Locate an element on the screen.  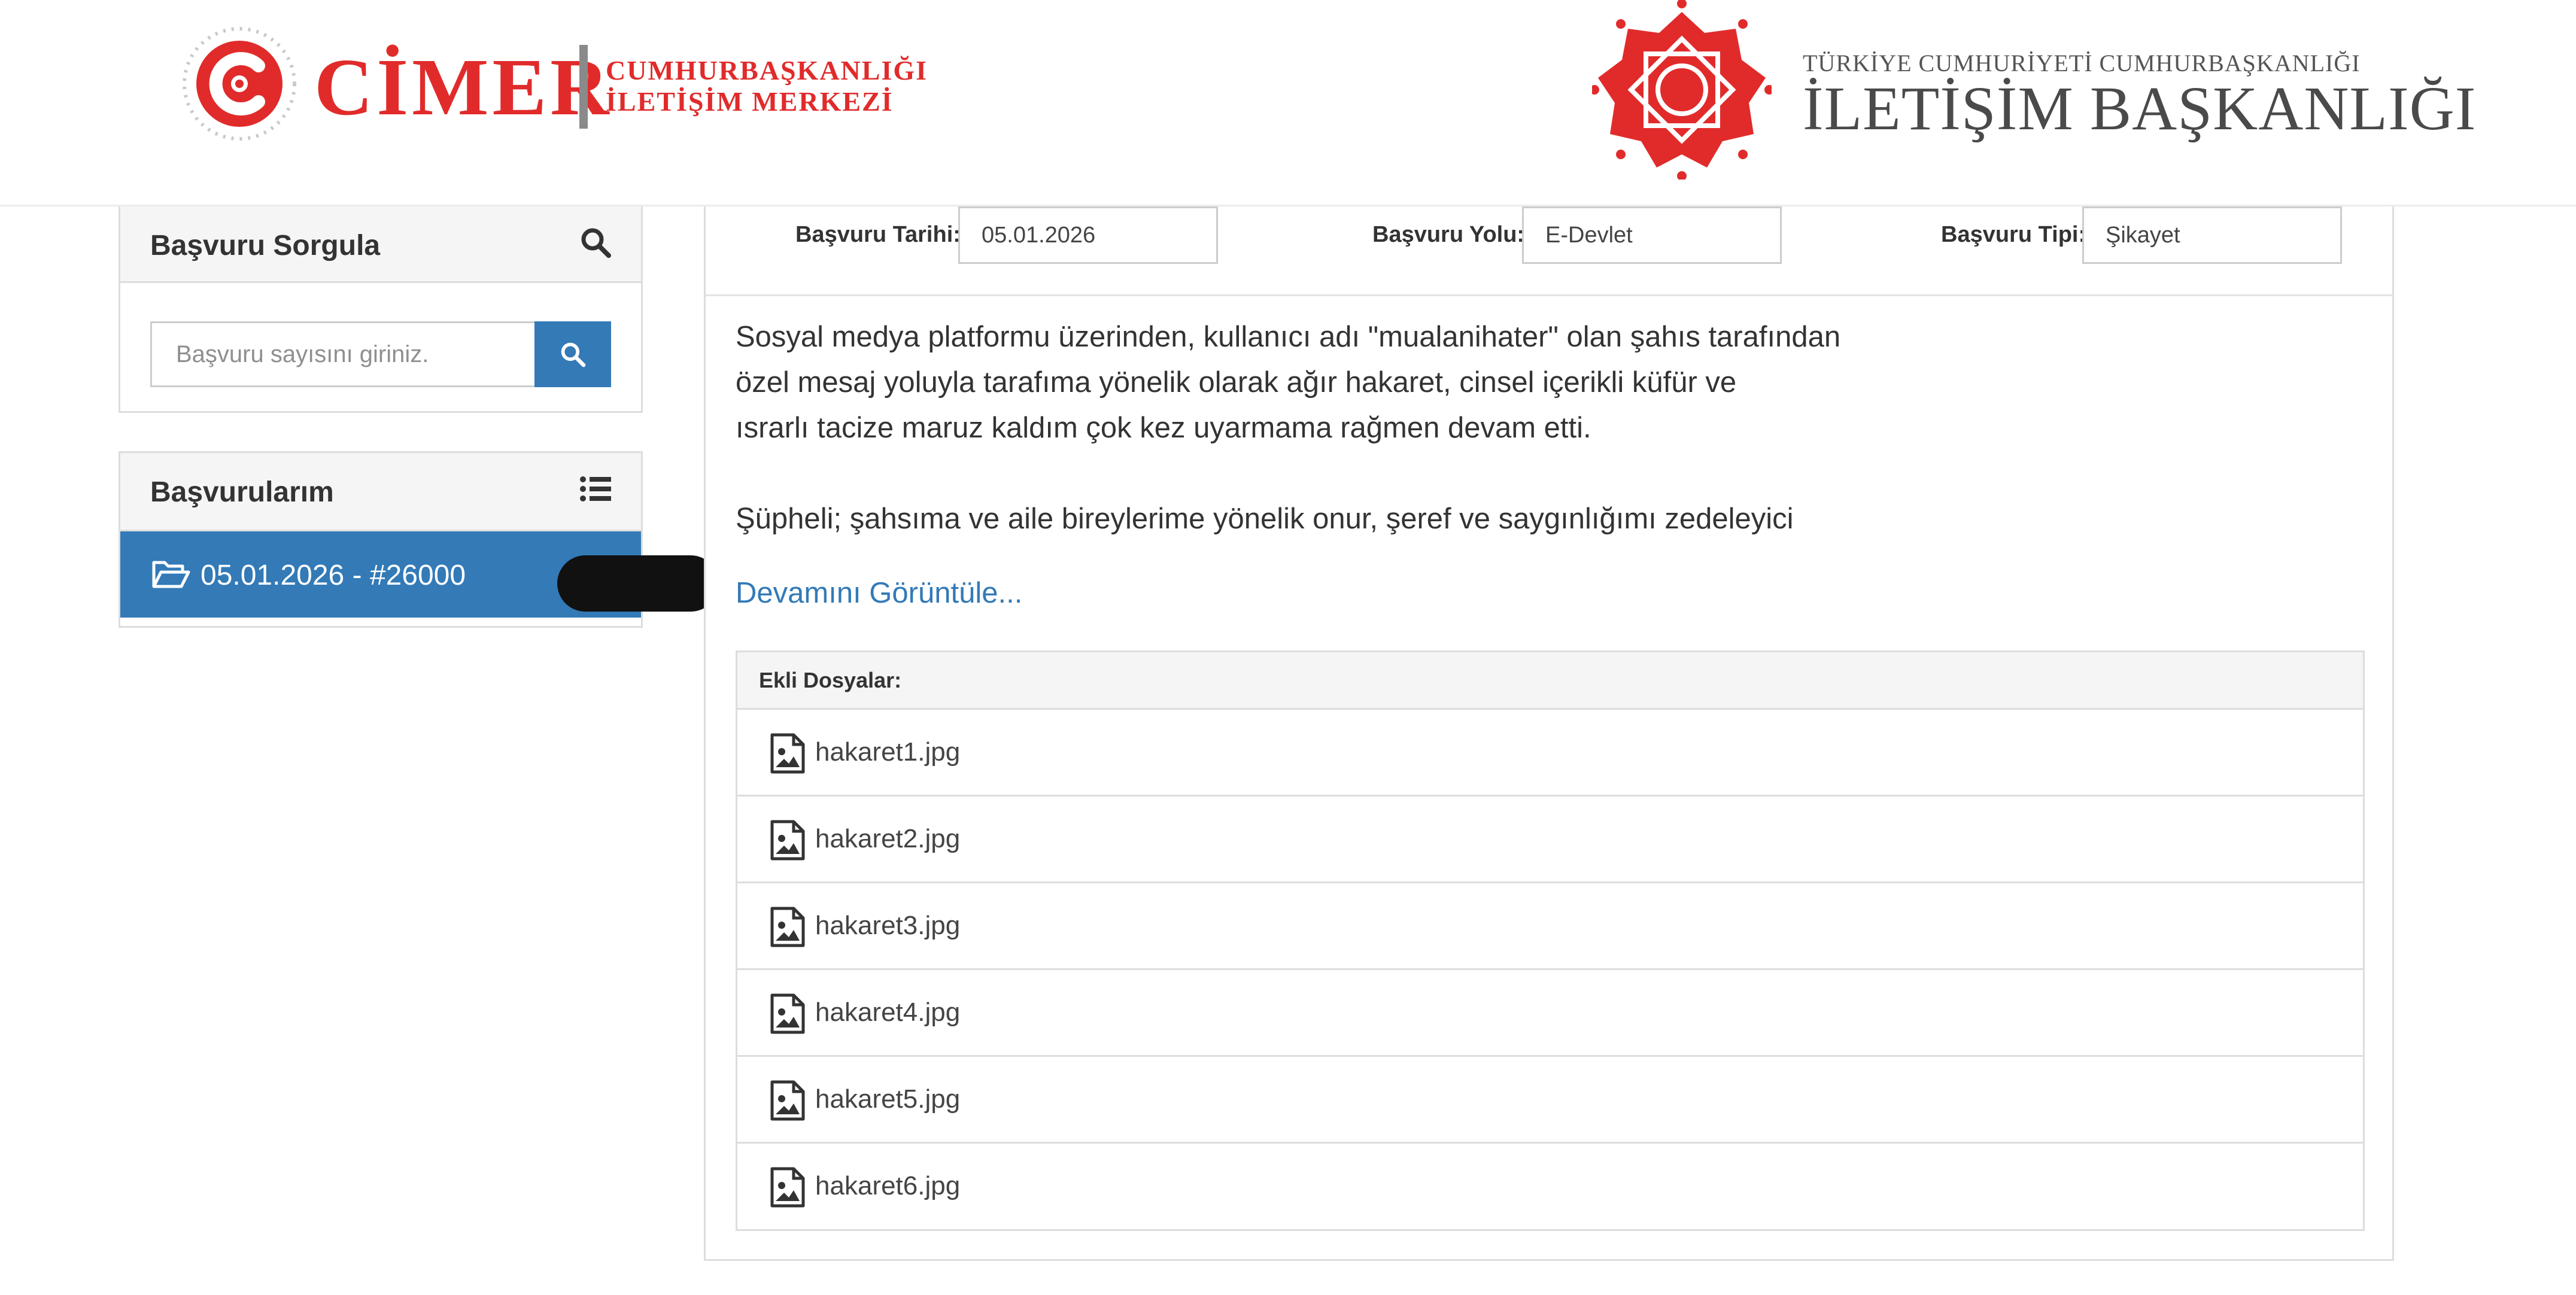
applications-panel-header: Başvurularım is located at coordinates (380, 492).